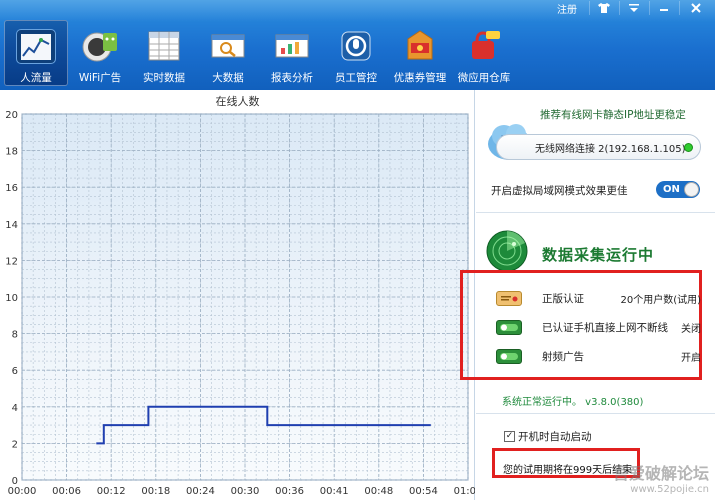 The width and height of the screenshot is (715, 500). Describe the element at coordinates (695, 8) in the screenshot. I see `close-icon` at that location.